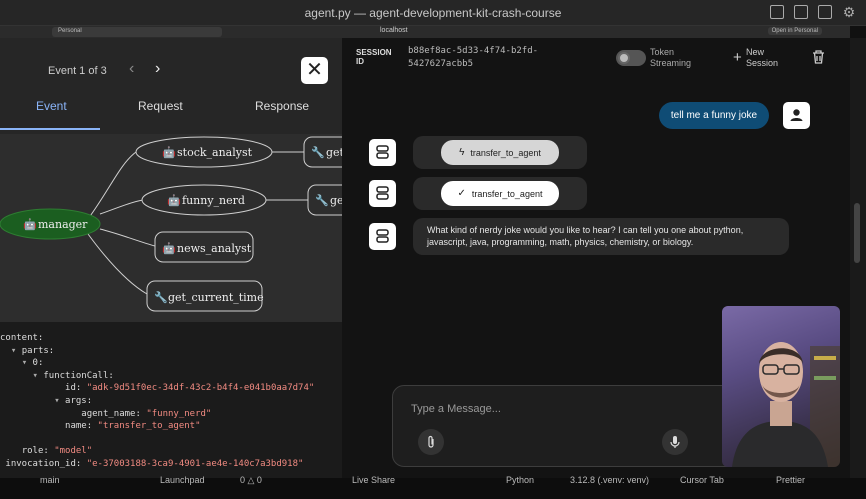 The width and height of the screenshot is (866, 499). What do you see at coordinates (394, 30) in the screenshot?
I see `url-bar: localhost` at bounding box center [394, 30].